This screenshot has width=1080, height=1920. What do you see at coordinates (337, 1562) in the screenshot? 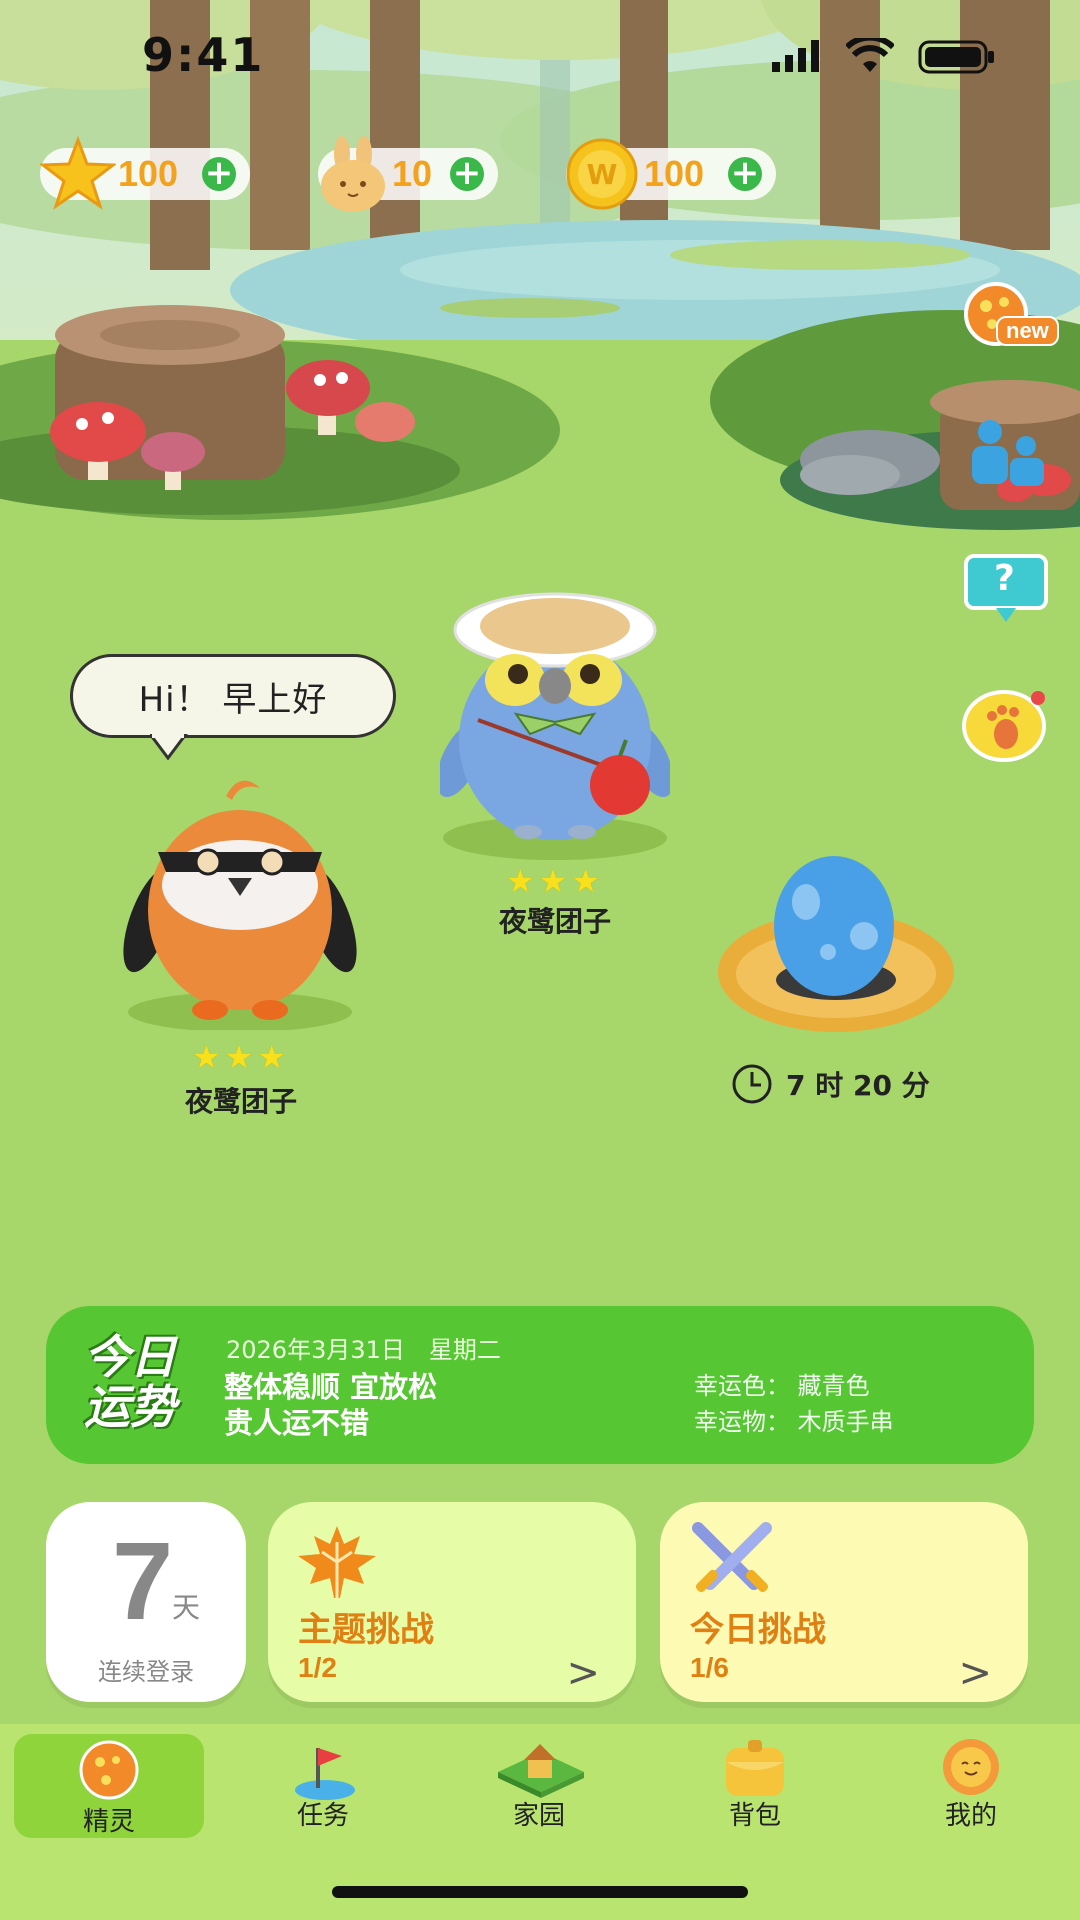
I see `maple-leaf-icon` at bounding box center [337, 1562].